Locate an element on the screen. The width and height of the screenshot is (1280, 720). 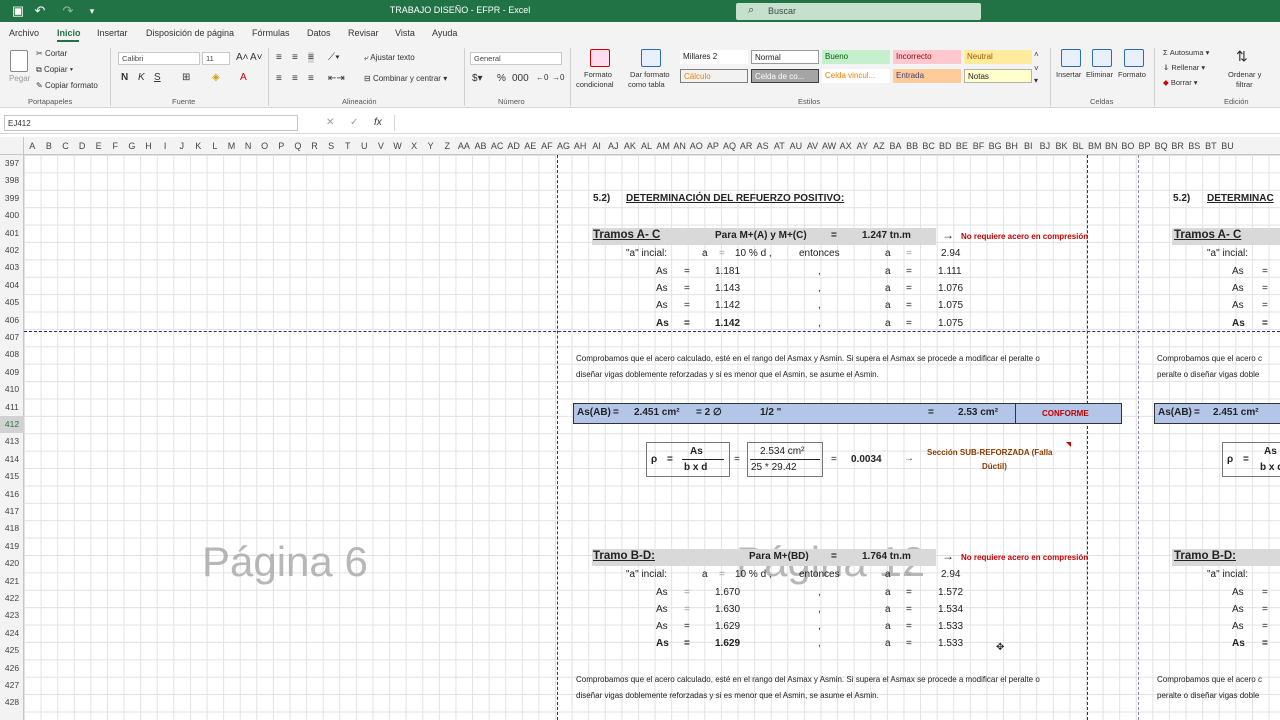
column-header: BH is located at coordinates (1011, 146).